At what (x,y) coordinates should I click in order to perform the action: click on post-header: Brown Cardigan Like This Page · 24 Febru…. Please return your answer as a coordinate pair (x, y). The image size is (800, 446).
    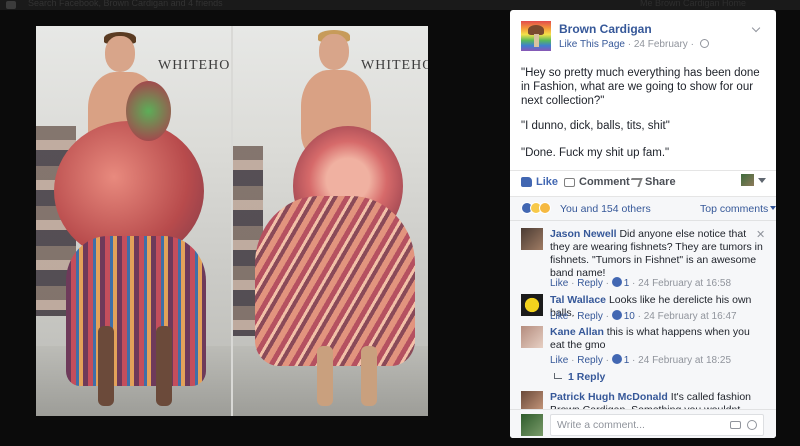
    Looking at the image, I should click on (643, 34).